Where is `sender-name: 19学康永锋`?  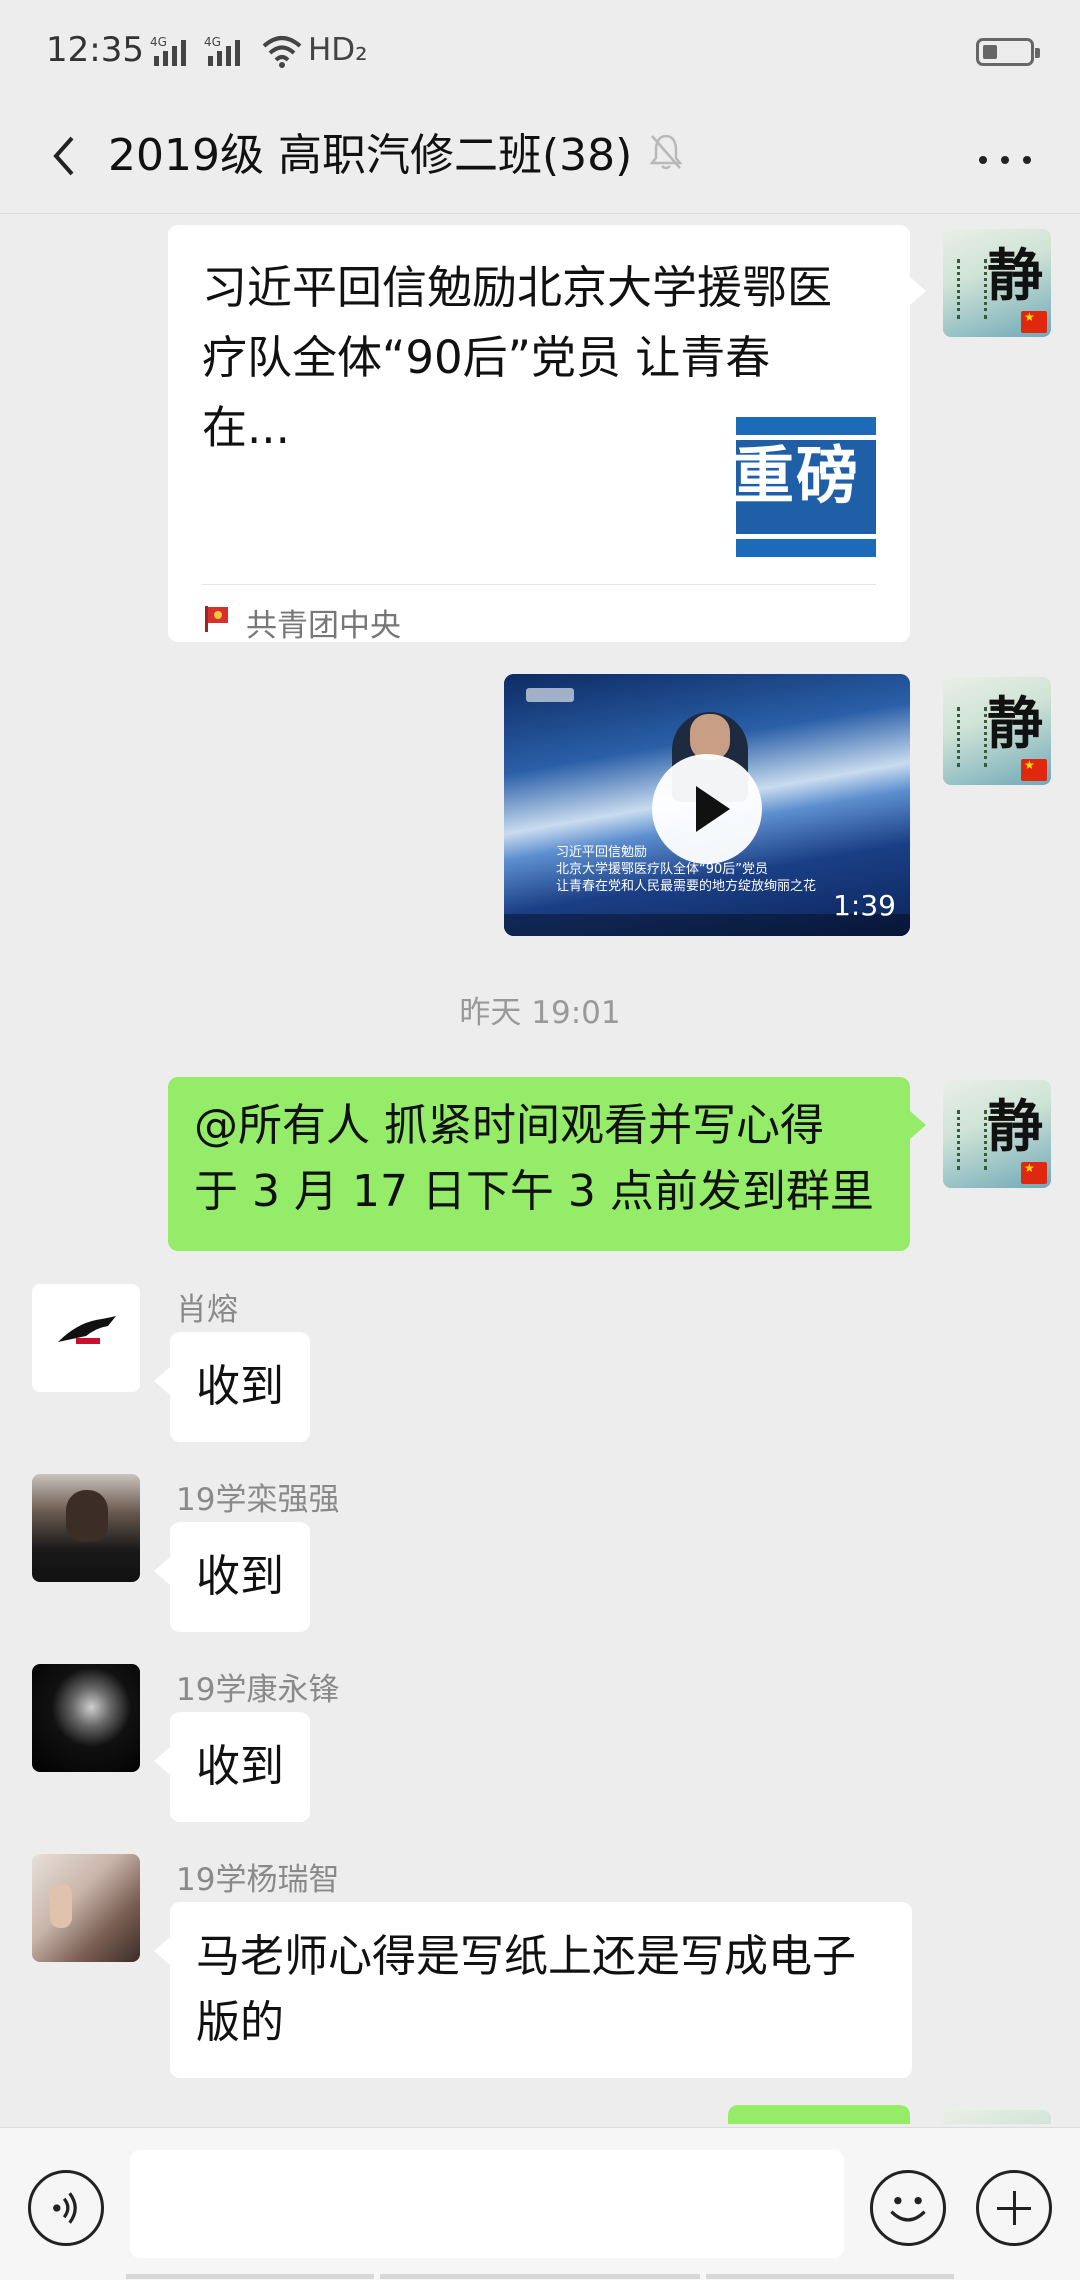
sender-name: 19学康永锋 is located at coordinates (258, 1690).